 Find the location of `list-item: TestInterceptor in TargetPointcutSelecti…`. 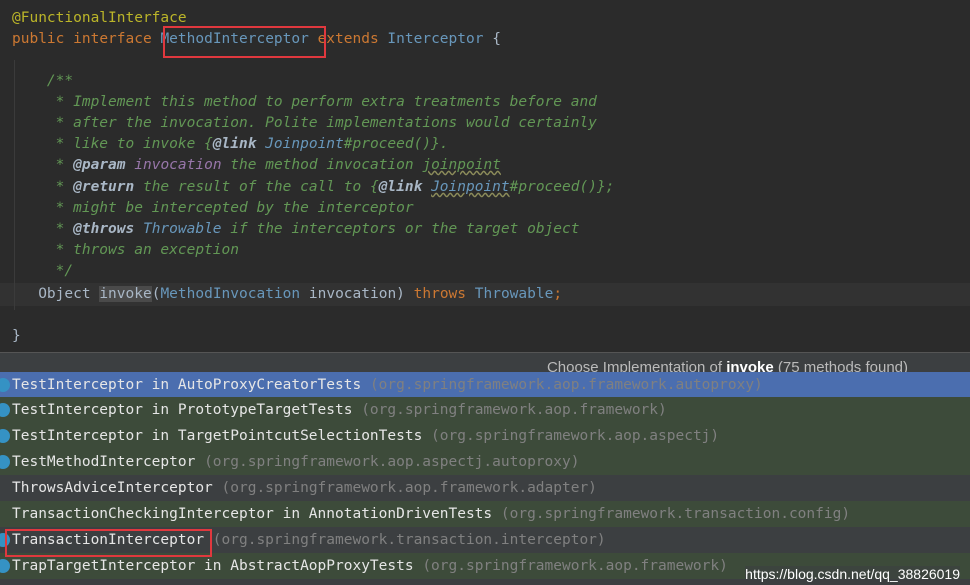

list-item: TestInterceptor in TargetPointcutSelecti… is located at coordinates (485, 436).